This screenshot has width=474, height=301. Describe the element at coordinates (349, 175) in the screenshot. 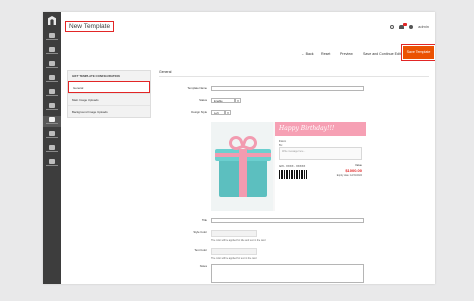

I see `card-expiry: Expiry date: 12/31/2024` at that location.